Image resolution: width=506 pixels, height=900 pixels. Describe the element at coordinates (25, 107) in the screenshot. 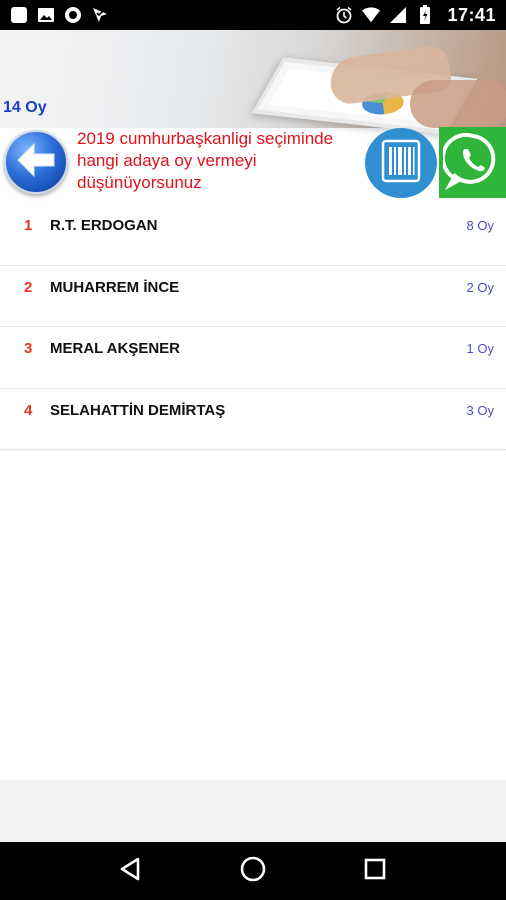

I see `total-votes: 14 Oy` at that location.